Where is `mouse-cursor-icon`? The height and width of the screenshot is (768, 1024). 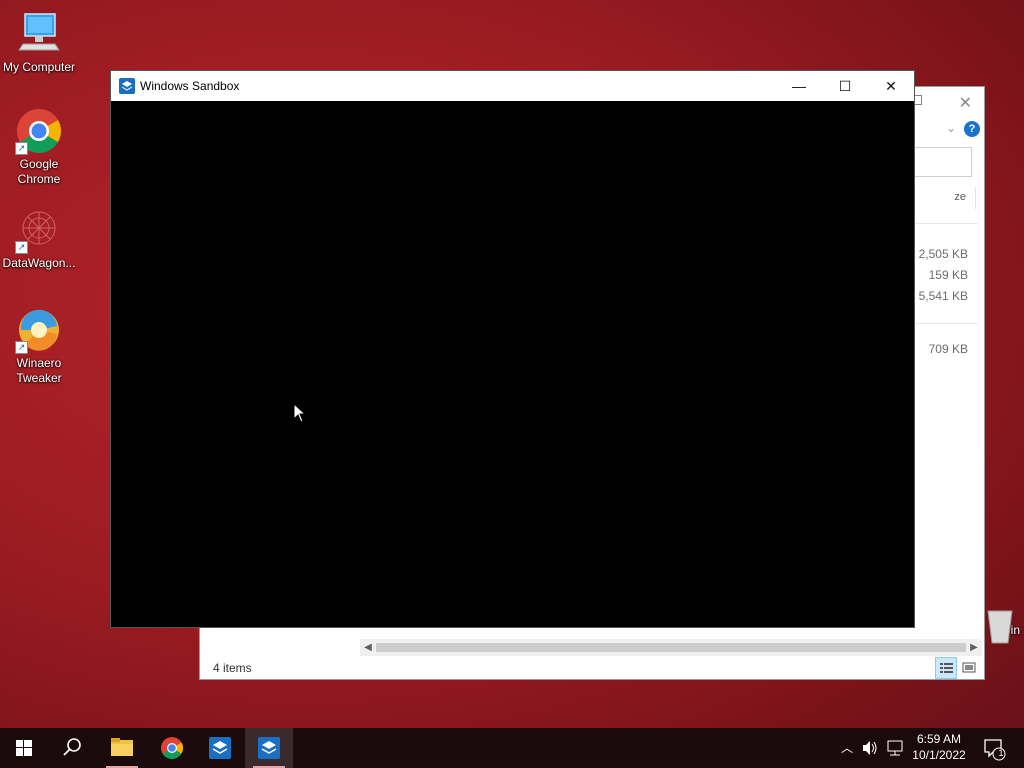 mouse-cursor-icon is located at coordinates (300, 413).